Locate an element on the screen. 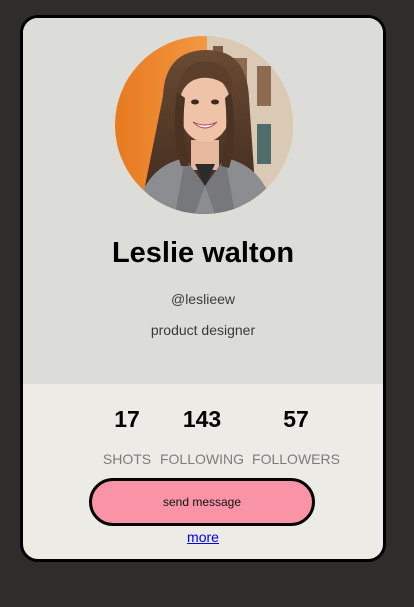 This screenshot has height=607, width=414. send-message-button: send message is located at coordinates (202, 502).